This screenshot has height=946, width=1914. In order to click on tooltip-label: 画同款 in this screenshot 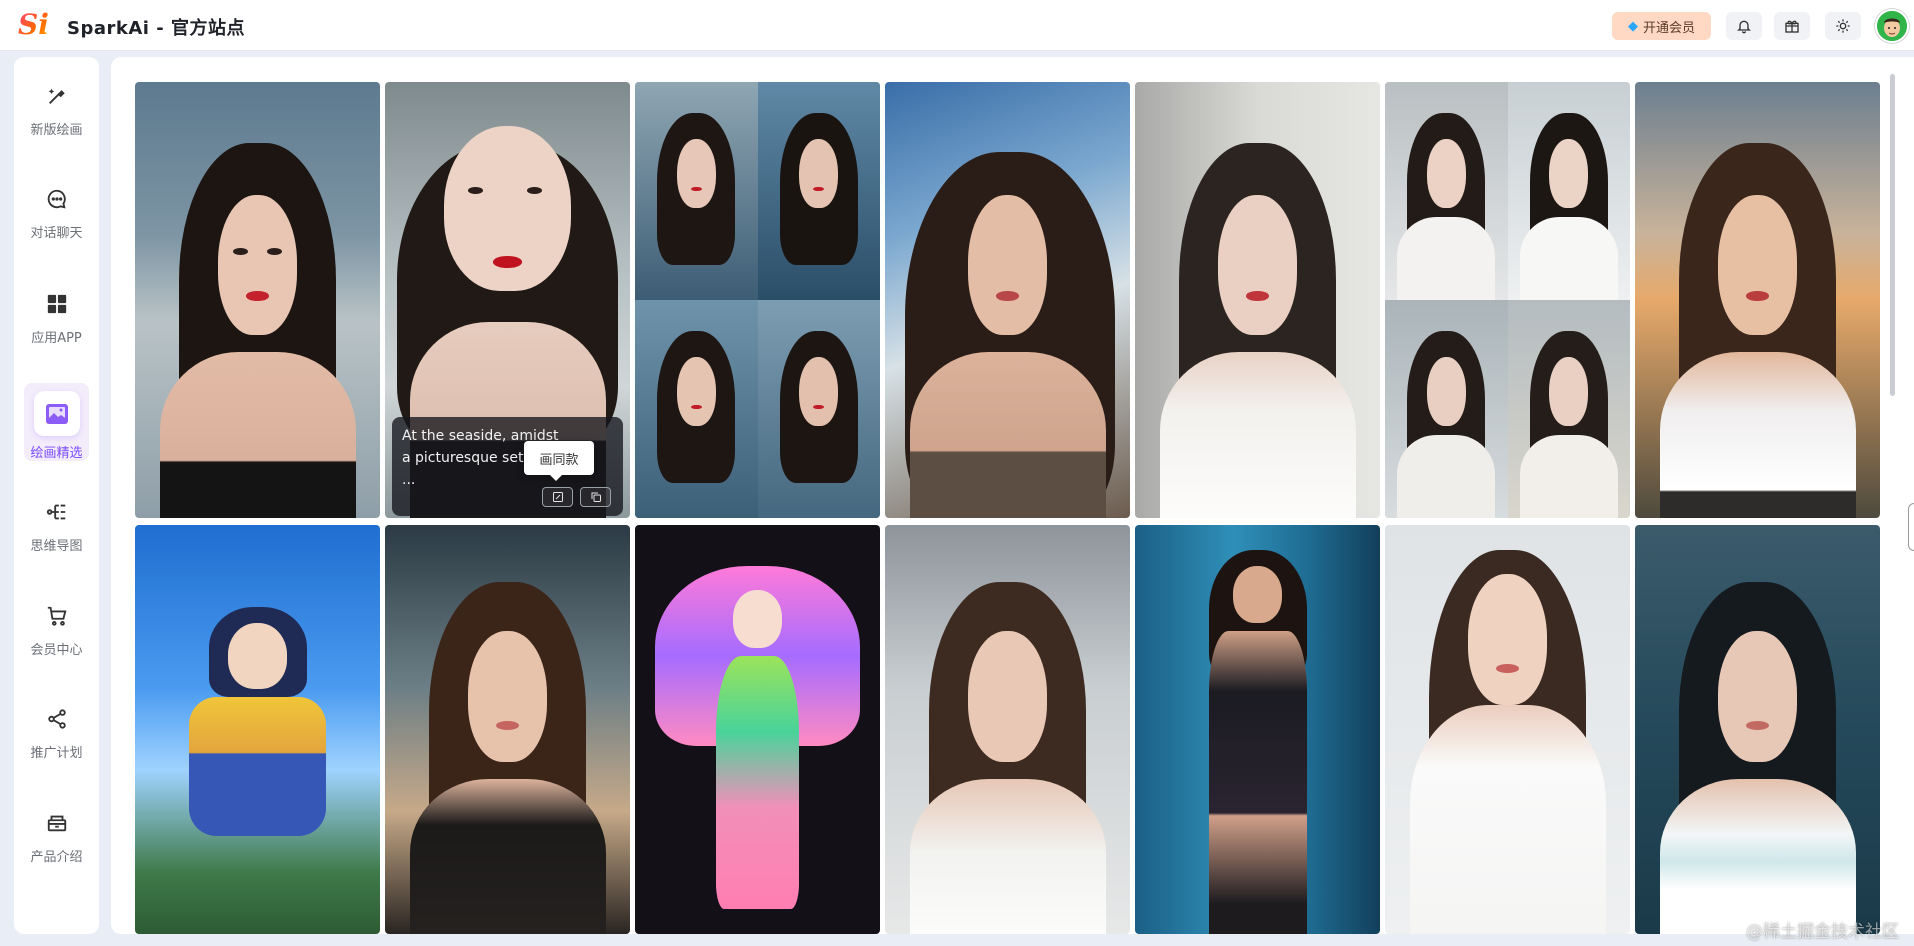, I will do `click(559, 460)`.